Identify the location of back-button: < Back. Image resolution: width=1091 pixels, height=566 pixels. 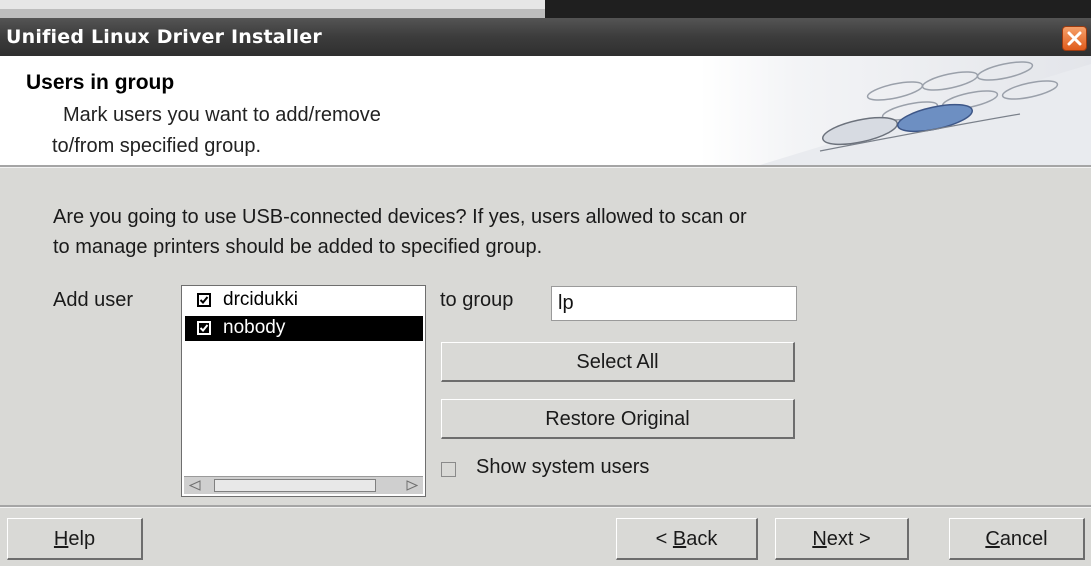
(687, 539).